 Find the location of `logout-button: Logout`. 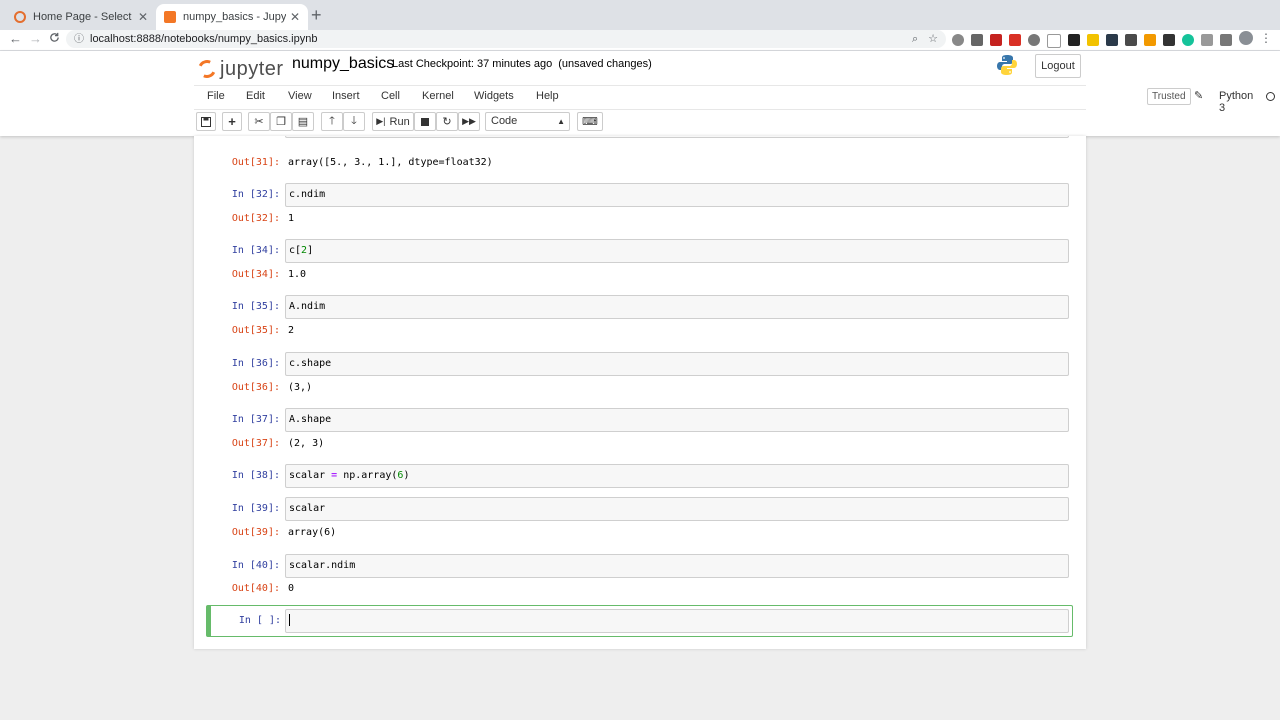

logout-button: Logout is located at coordinates (1058, 66).